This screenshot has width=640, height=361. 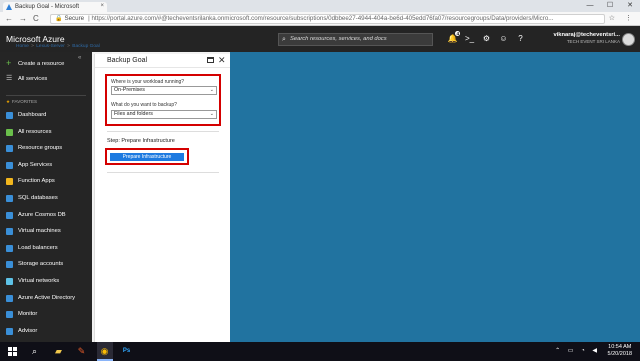 What do you see at coordinates (9, 7) in the screenshot?
I see `azure-favicon-icon` at bounding box center [9, 7].